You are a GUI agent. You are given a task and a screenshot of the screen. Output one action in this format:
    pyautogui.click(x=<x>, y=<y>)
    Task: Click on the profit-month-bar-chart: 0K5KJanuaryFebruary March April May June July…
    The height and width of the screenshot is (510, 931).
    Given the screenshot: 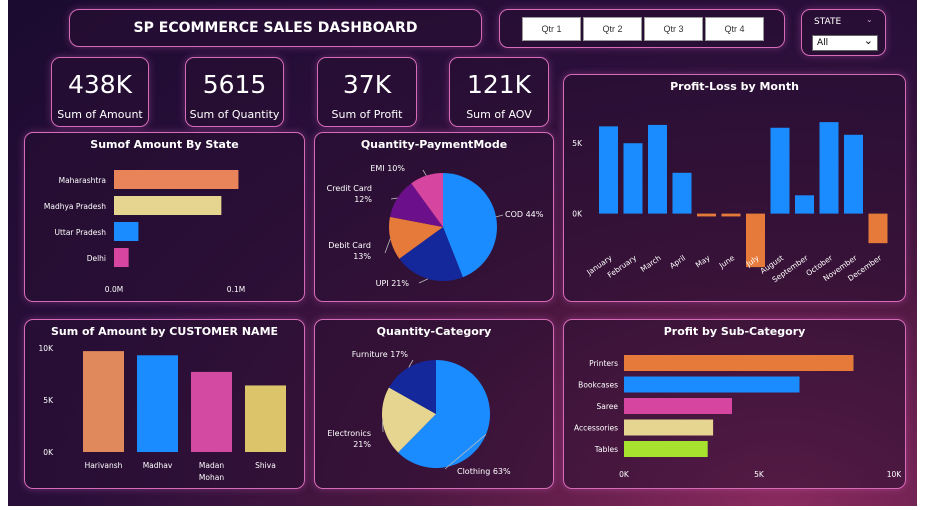 What is the action you would take?
    pyautogui.click(x=730, y=203)
    